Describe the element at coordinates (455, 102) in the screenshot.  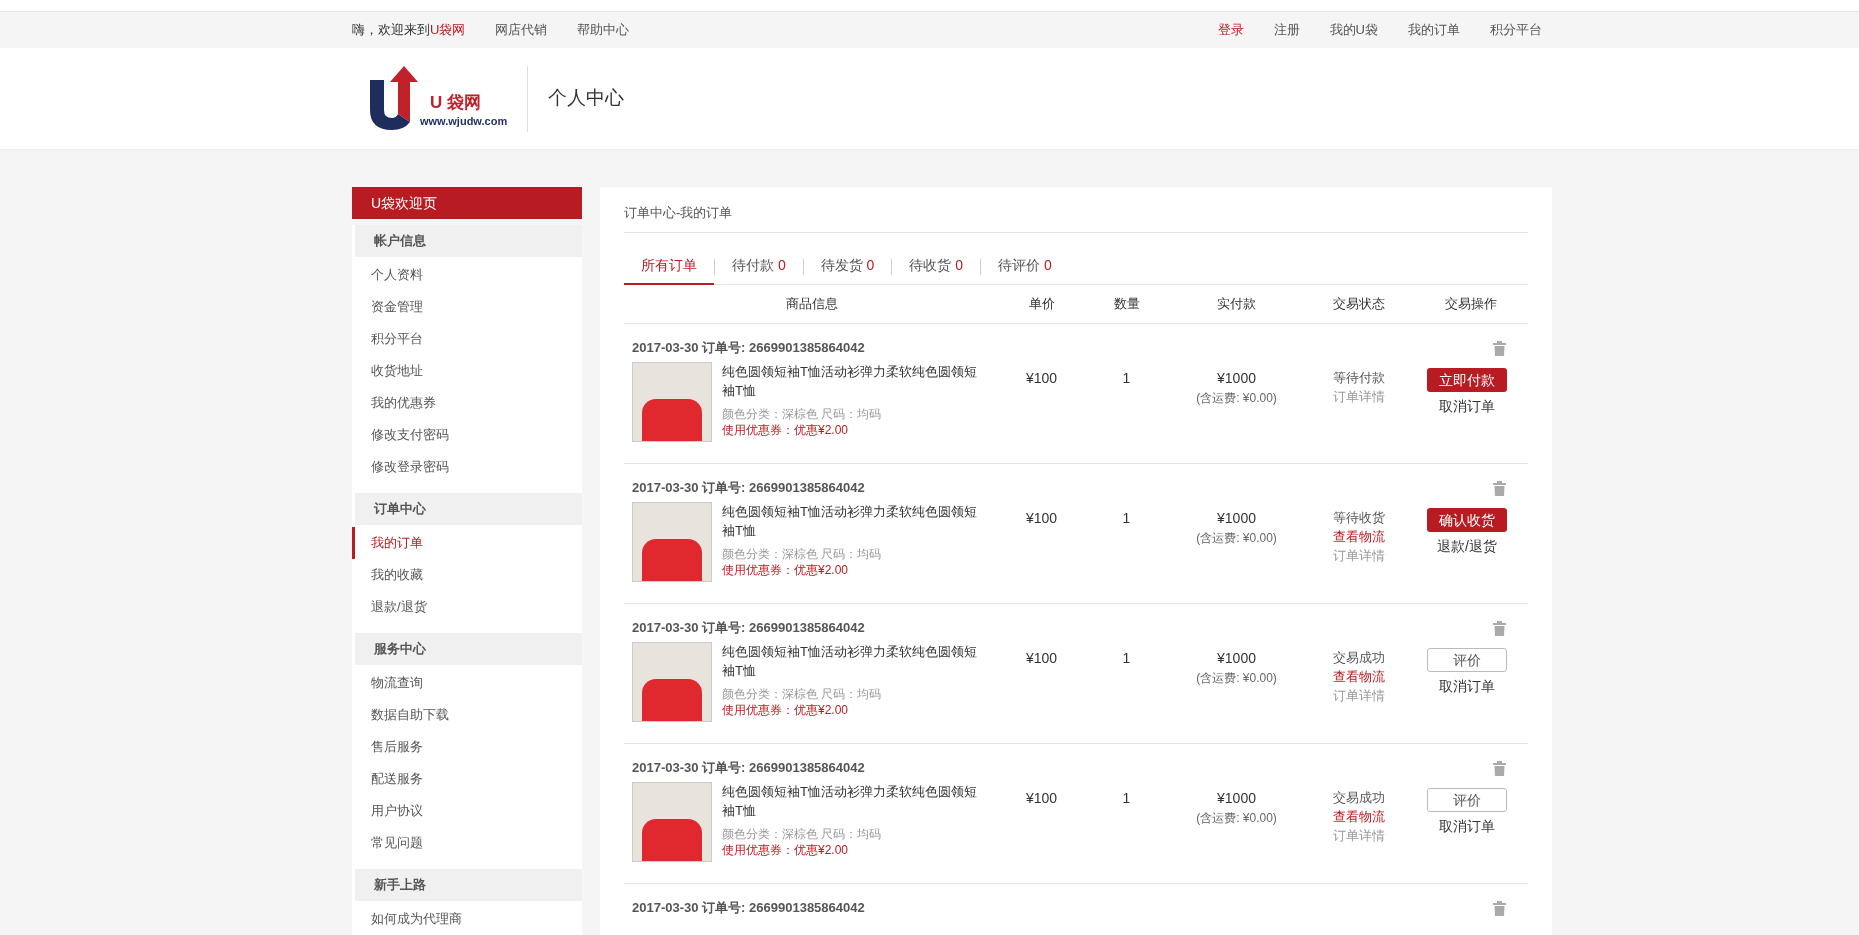
I see `logo-text: U 袋网` at that location.